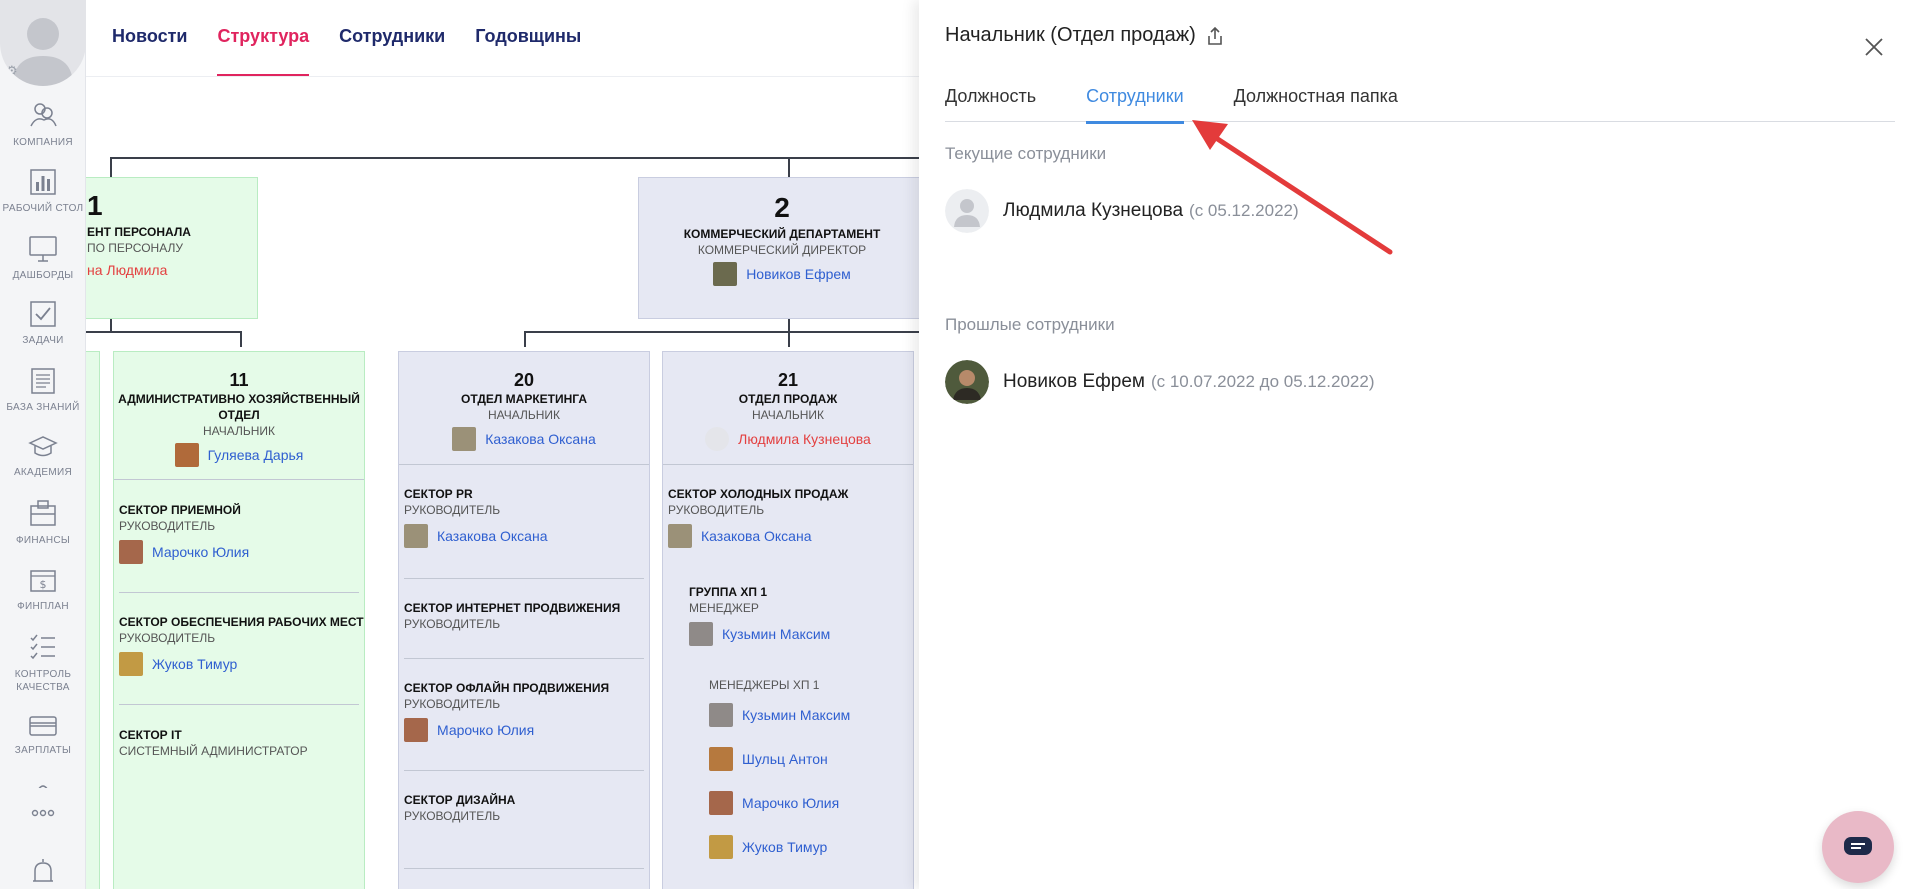 The height and width of the screenshot is (889, 1920). I want to click on sidebar-item-tasks: ЗАДАЧИ, so click(43, 323).